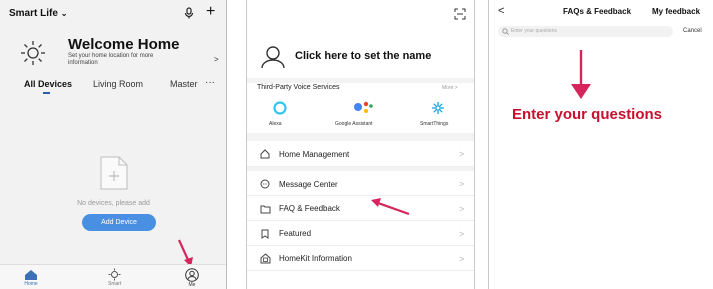 The width and height of the screenshot is (713, 289). I want to click on tab-home: Home, so click(31, 278).